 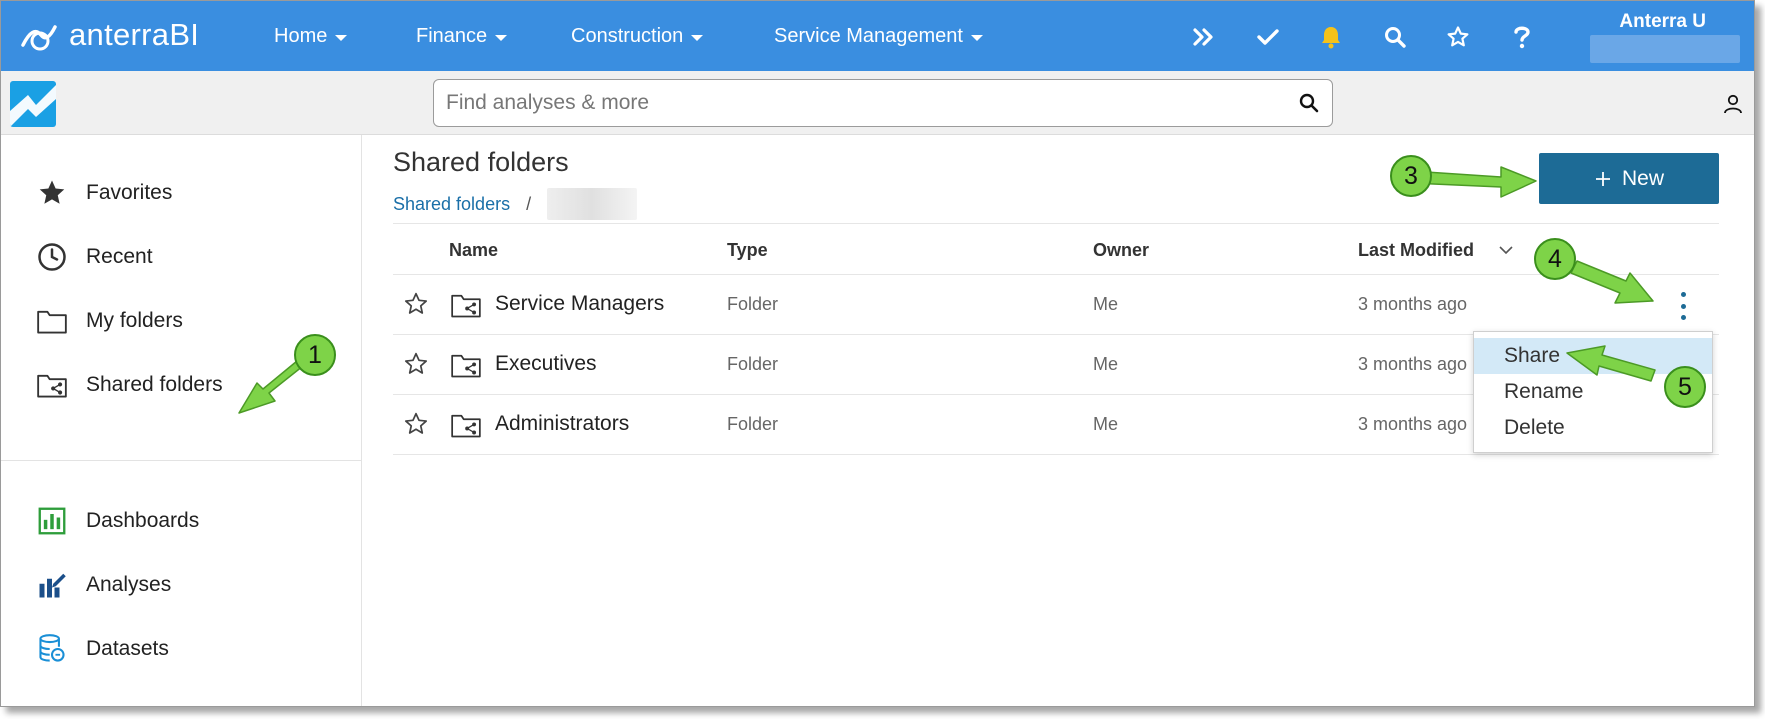 I want to click on sidebar-item-my-folders: My folders, so click(x=109, y=321).